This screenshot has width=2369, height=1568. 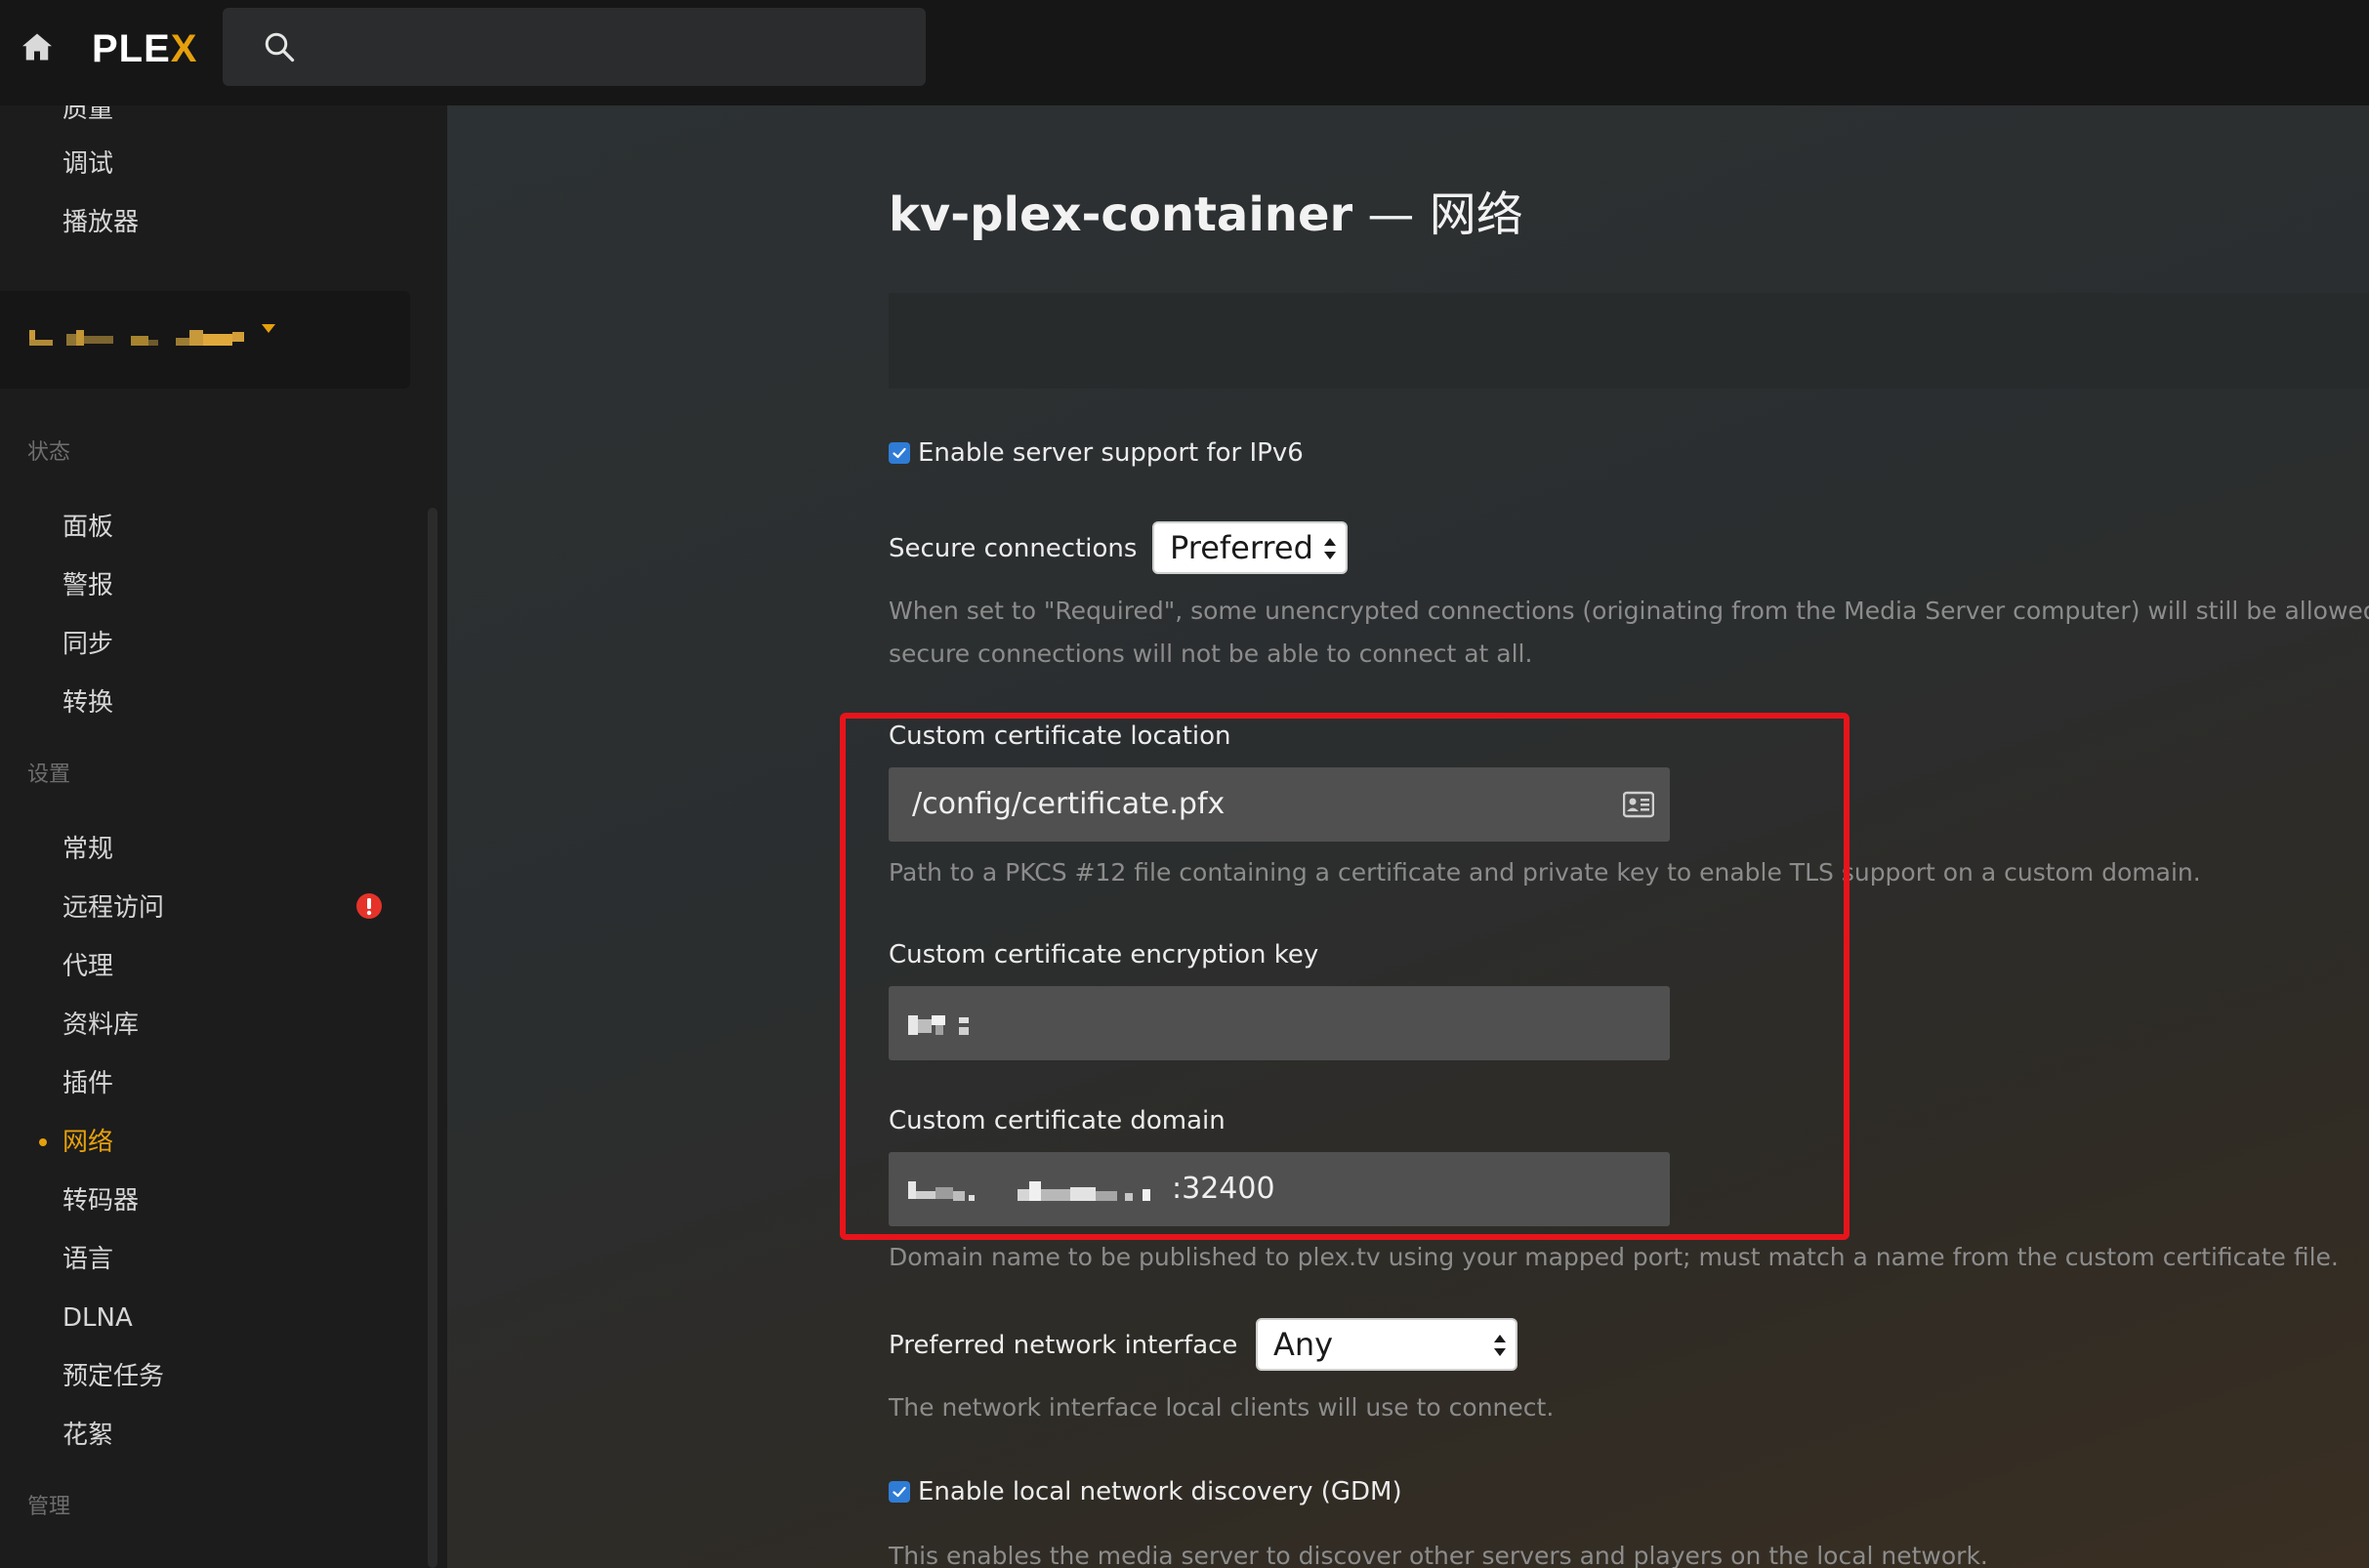 I want to click on network-interface-value: Any, so click(x=1303, y=1345).